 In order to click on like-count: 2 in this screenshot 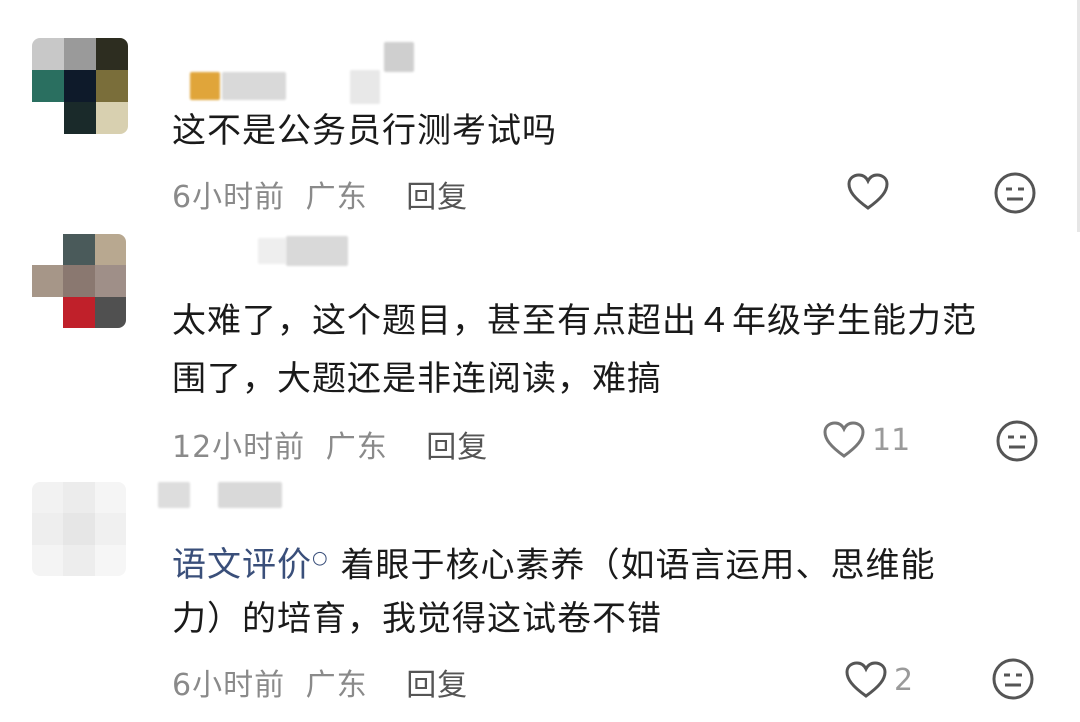, I will do `click(904, 680)`.